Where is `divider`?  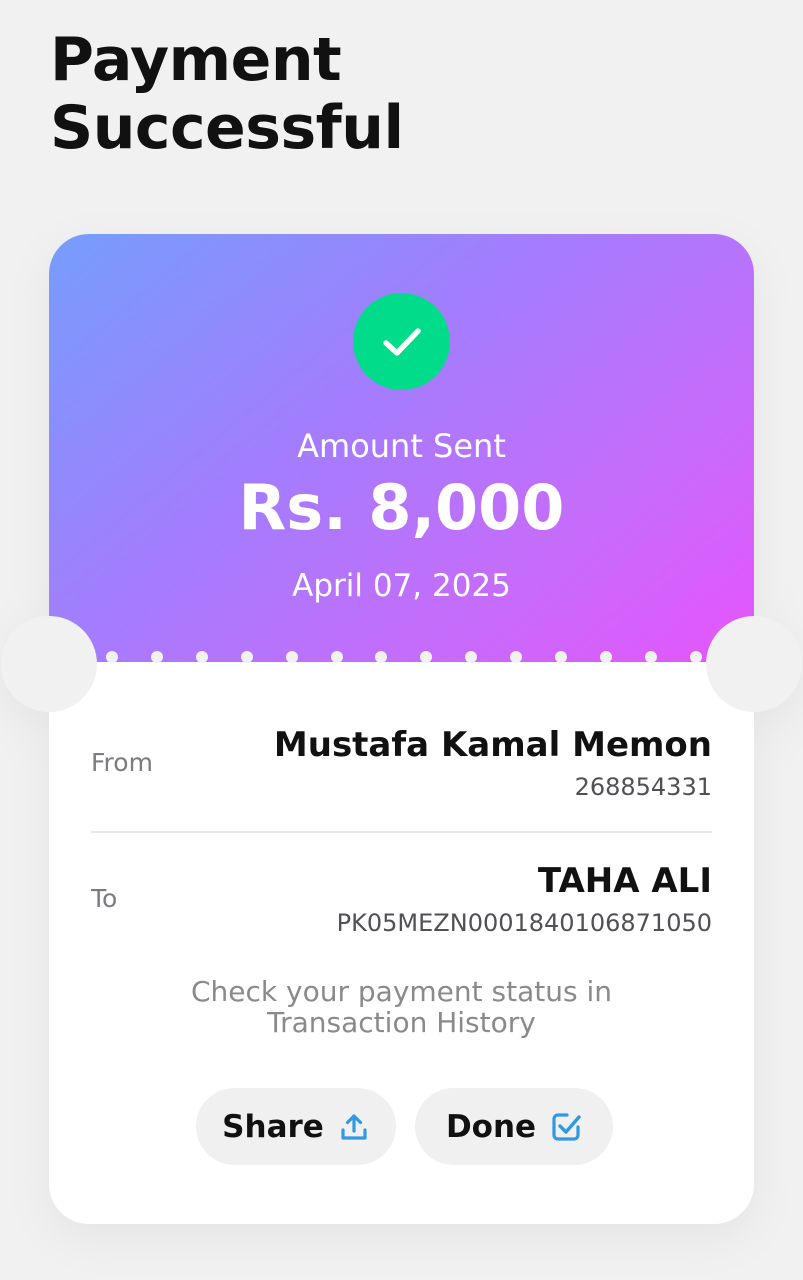 divider is located at coordinates (401, 832).